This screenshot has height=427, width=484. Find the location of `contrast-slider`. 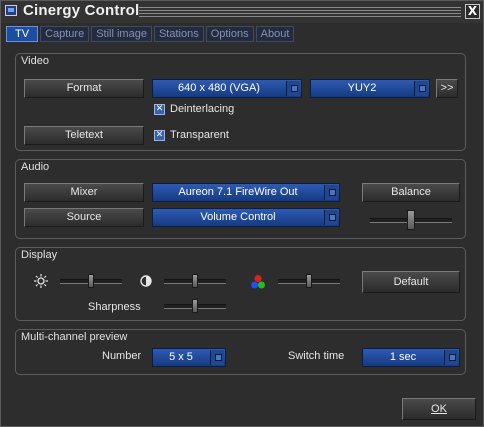

contrast-slider is located at coordinates (195, 281).